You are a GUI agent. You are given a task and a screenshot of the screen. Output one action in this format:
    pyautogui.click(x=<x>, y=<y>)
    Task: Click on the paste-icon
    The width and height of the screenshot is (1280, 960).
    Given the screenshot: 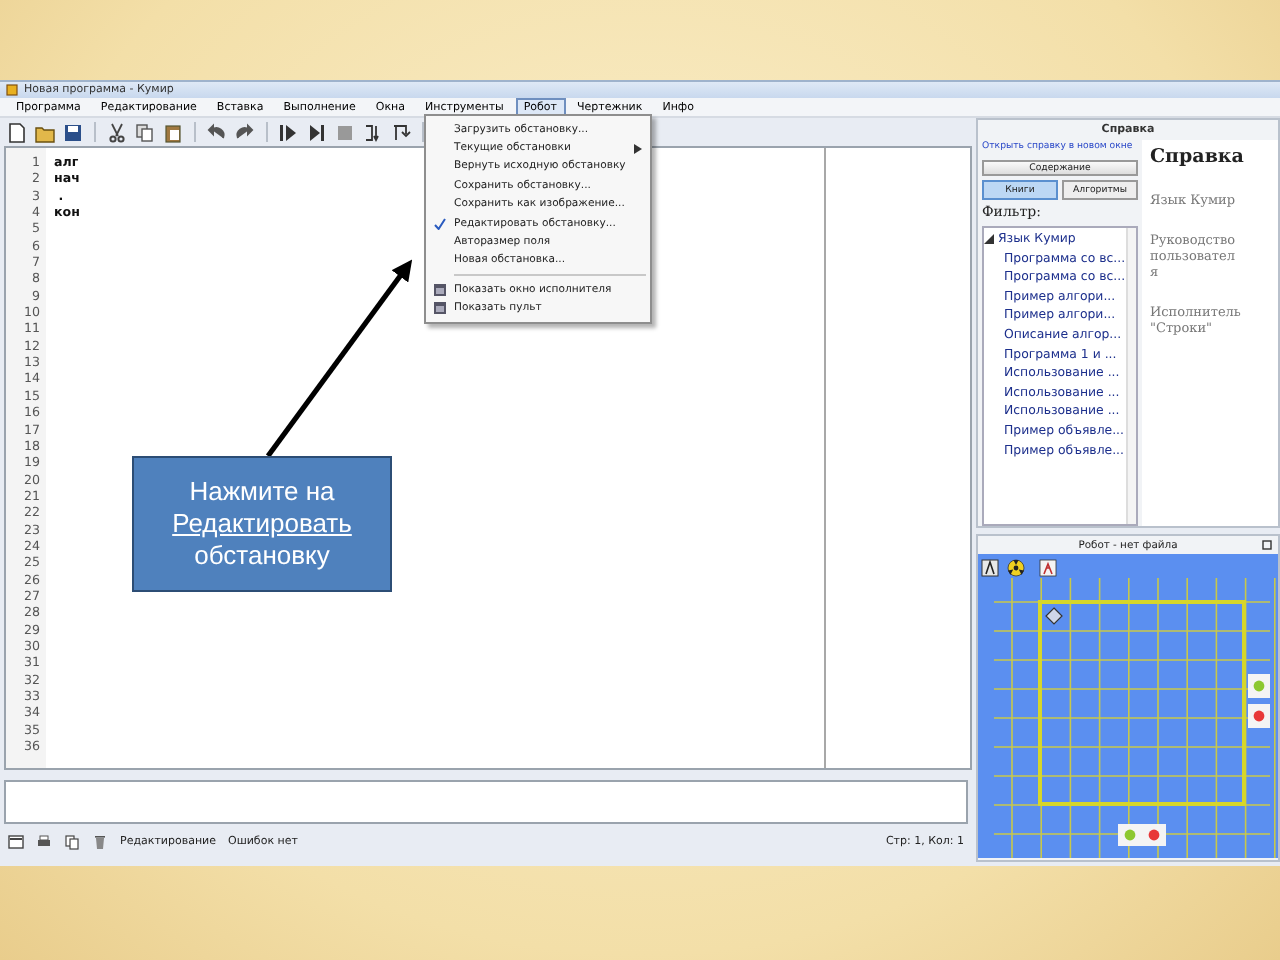 What is the action you would take?
    pyautogui.click(x=173, y=132)
    